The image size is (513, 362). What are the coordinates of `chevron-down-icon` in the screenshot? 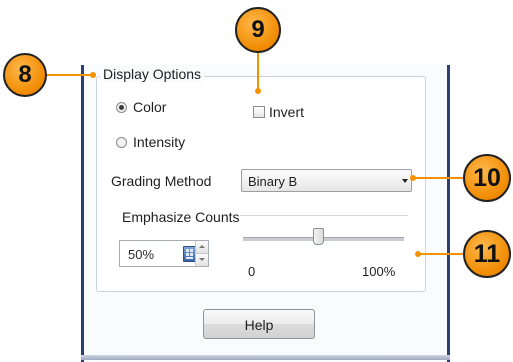 It's located at (405, 181).